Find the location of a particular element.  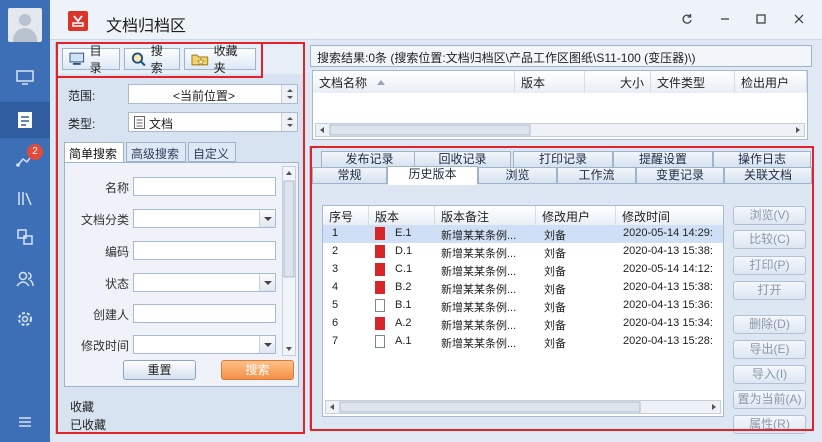

reset-button: 重置 is located at coordinates (159, 370).